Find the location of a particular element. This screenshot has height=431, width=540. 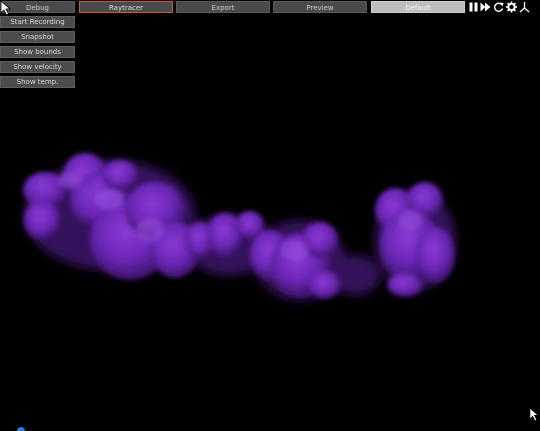

start-recording-button: Start Recording is located at coordinates (37, 22).